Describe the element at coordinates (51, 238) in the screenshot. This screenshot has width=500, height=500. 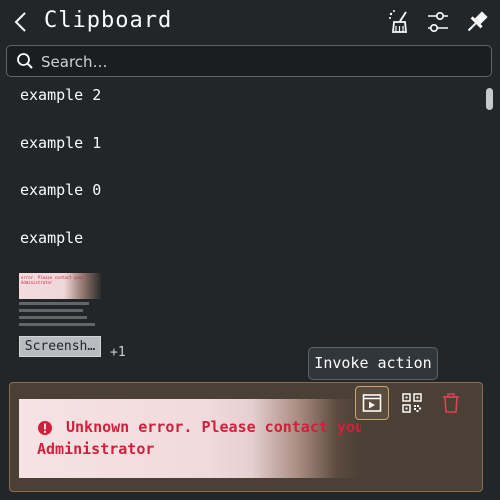
I see `history-item: example` at that location.